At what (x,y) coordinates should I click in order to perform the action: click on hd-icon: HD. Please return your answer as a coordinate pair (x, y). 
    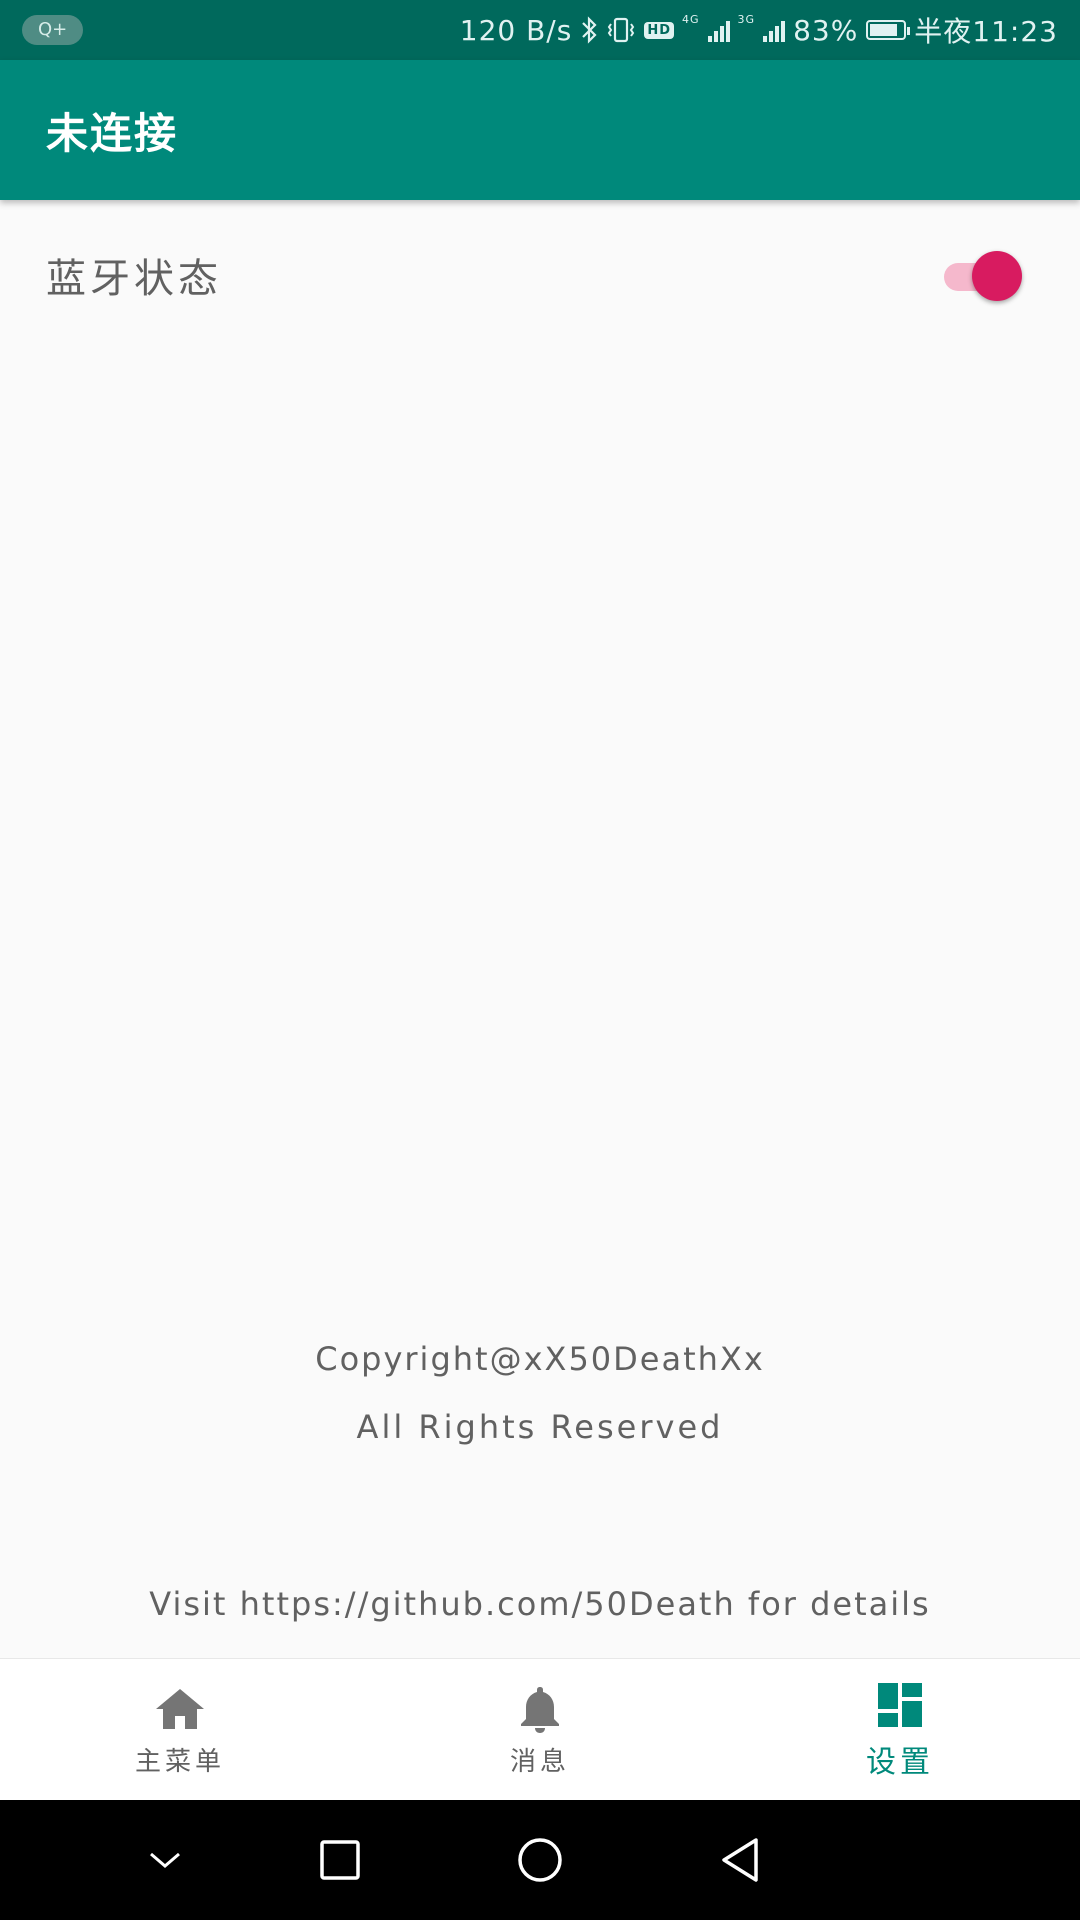
    Looking at the image, I should click on (659, 30).